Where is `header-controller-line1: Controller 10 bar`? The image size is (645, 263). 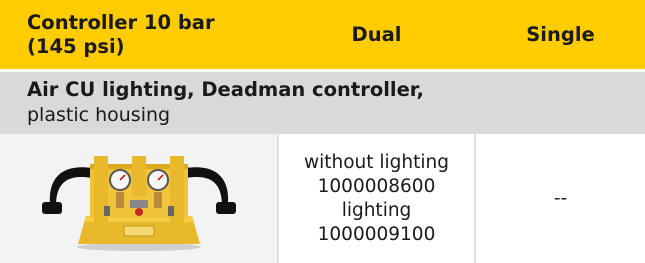
header-controller-line1: Controller 10 bar is located at coordinates (121, 22).